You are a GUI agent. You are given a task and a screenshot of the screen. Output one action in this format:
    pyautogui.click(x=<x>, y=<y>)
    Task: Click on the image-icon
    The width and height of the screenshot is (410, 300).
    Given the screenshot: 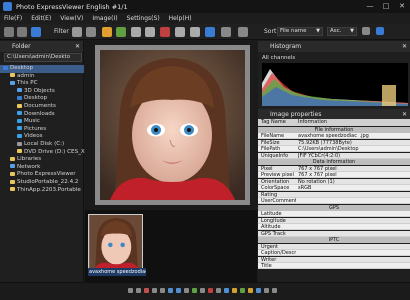 What is the action you would take?
    pyautogui.click(x=121, y=32)
    